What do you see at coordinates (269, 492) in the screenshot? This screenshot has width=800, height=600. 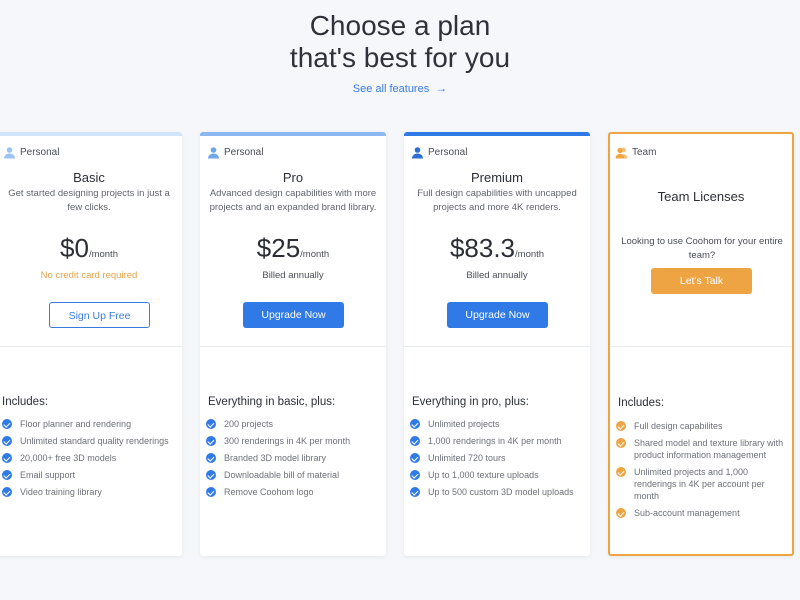 I see `feature-text: Remove Coohom logo` at bounding box center [269, 492].